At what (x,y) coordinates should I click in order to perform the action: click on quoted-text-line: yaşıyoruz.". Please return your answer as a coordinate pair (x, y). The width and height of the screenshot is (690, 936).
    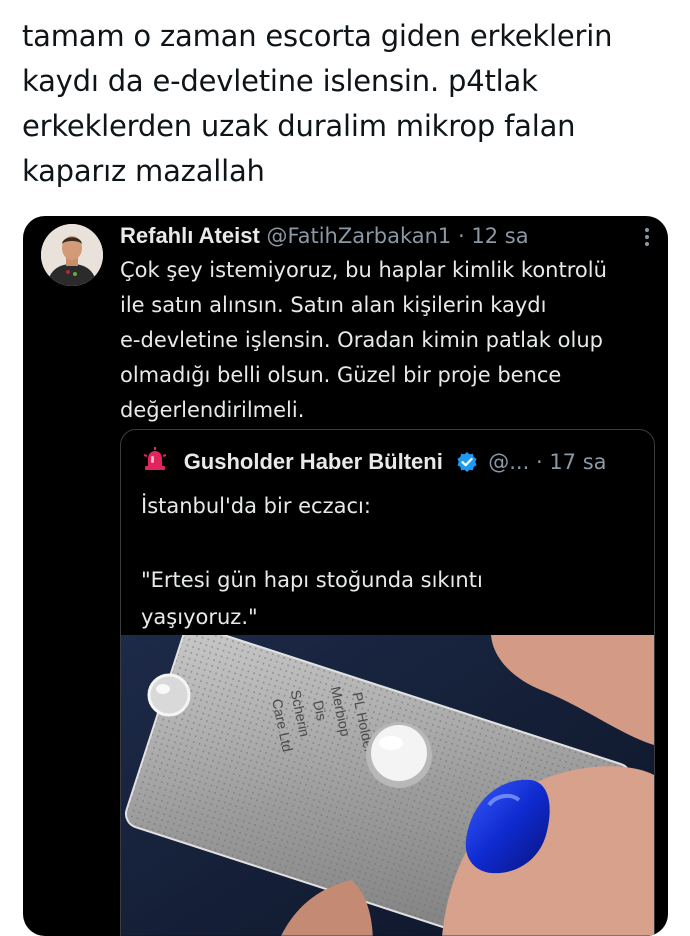
    Looking at the image, I should click on (199, 617).